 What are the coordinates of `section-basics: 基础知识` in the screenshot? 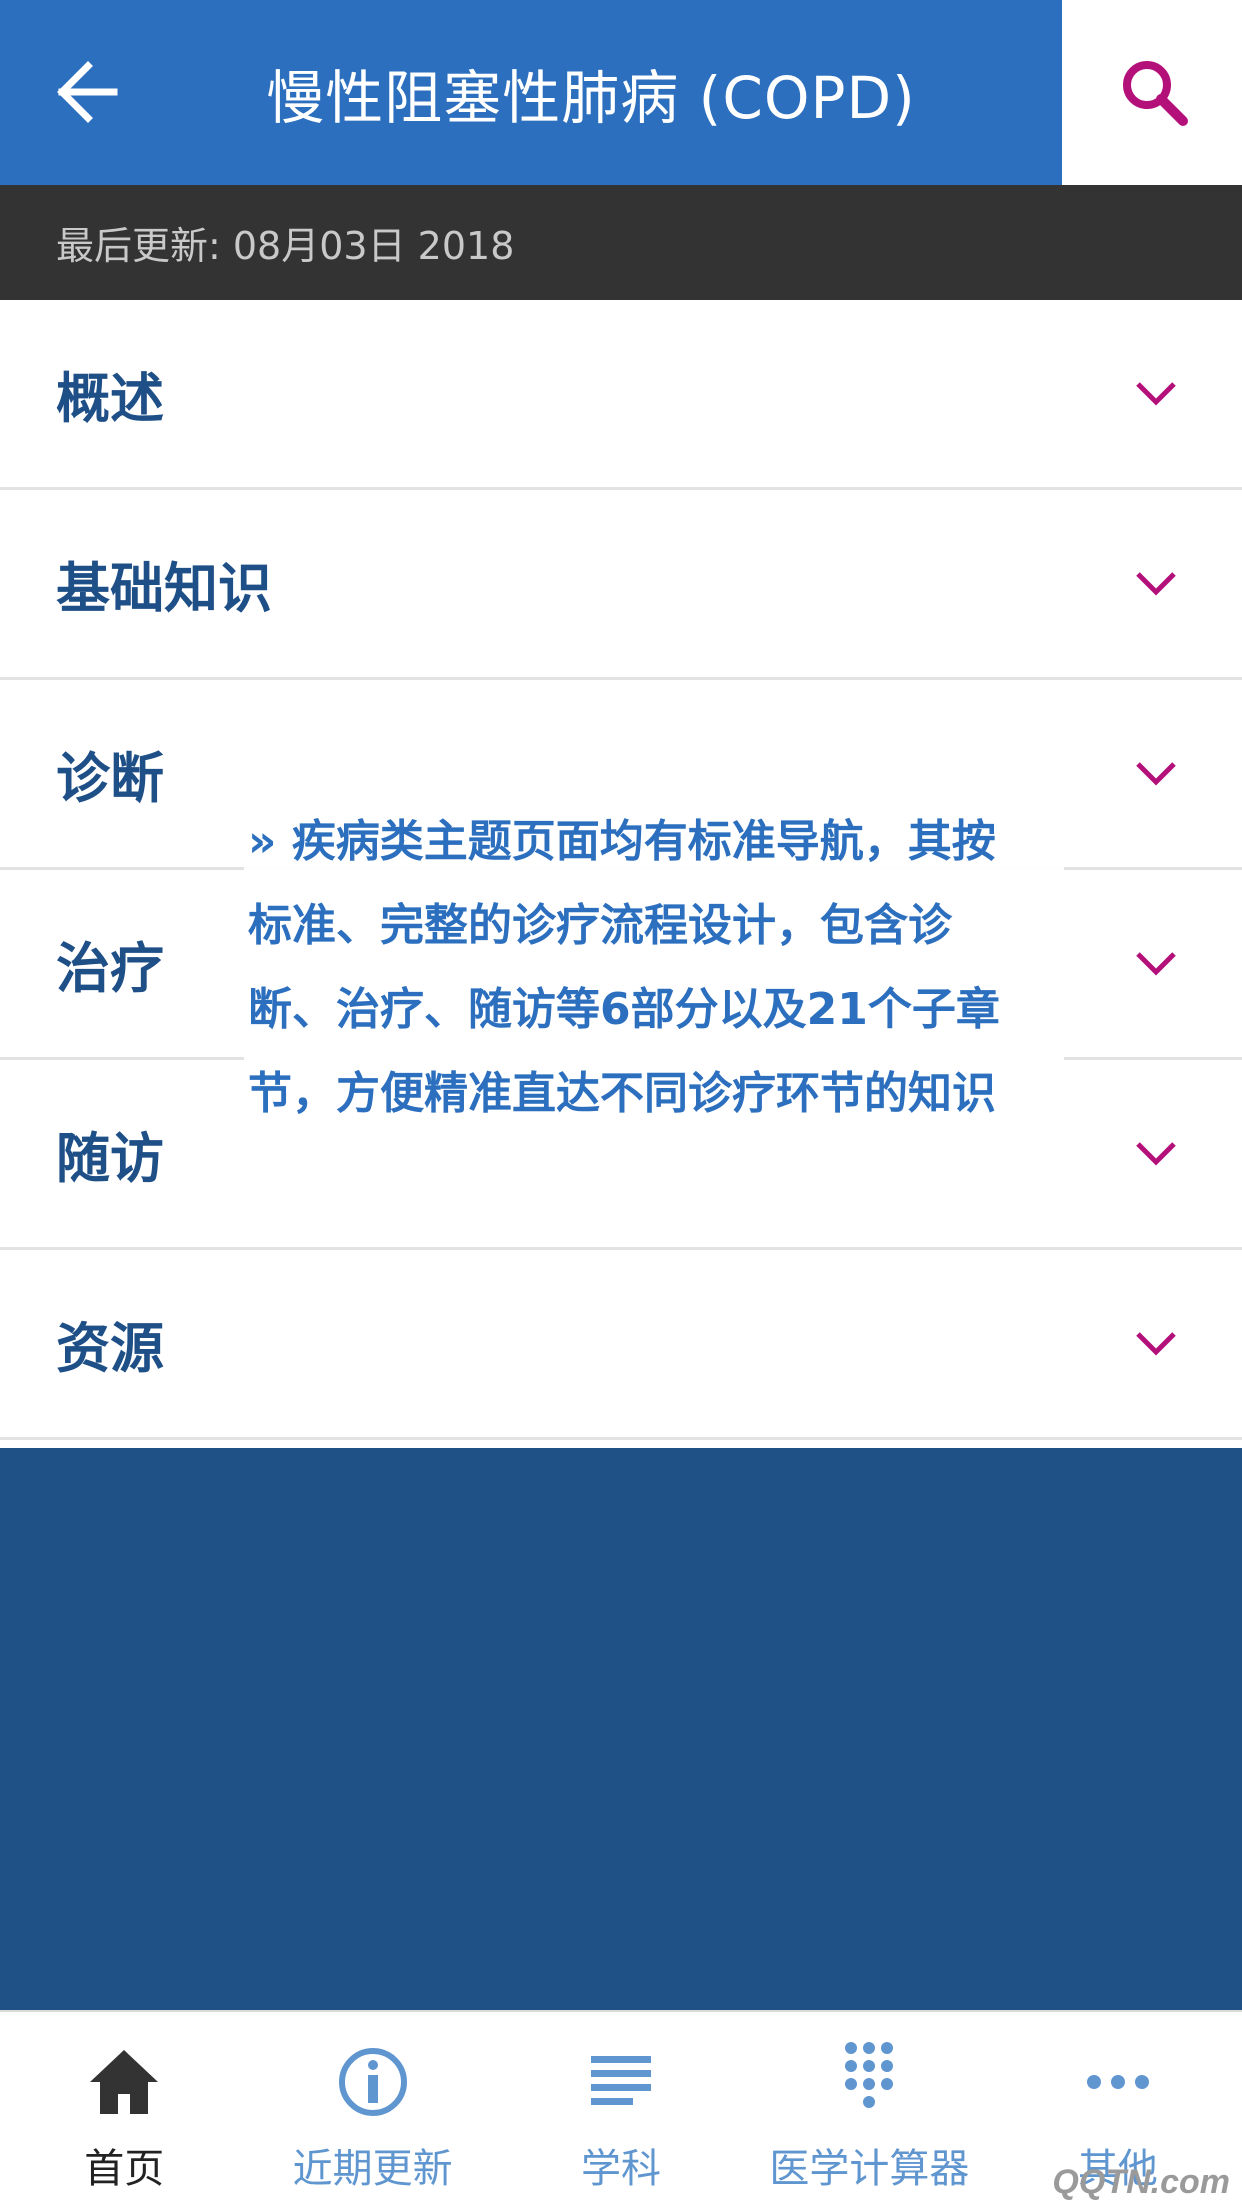 It's located at (621, 585).